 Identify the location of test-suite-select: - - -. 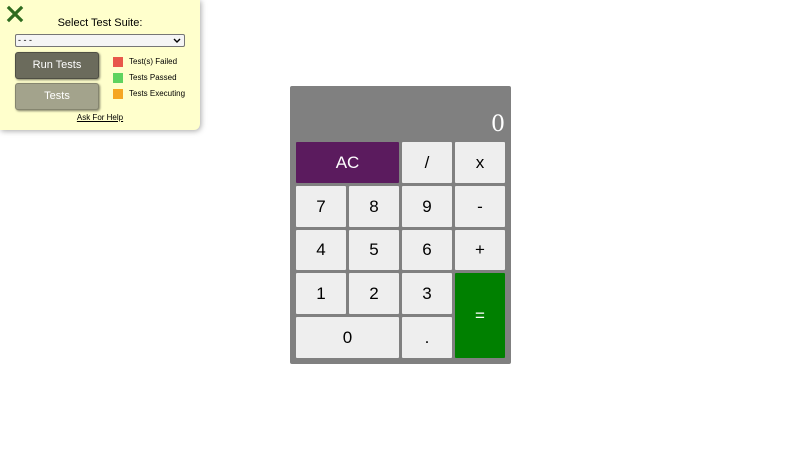
(100, 40).